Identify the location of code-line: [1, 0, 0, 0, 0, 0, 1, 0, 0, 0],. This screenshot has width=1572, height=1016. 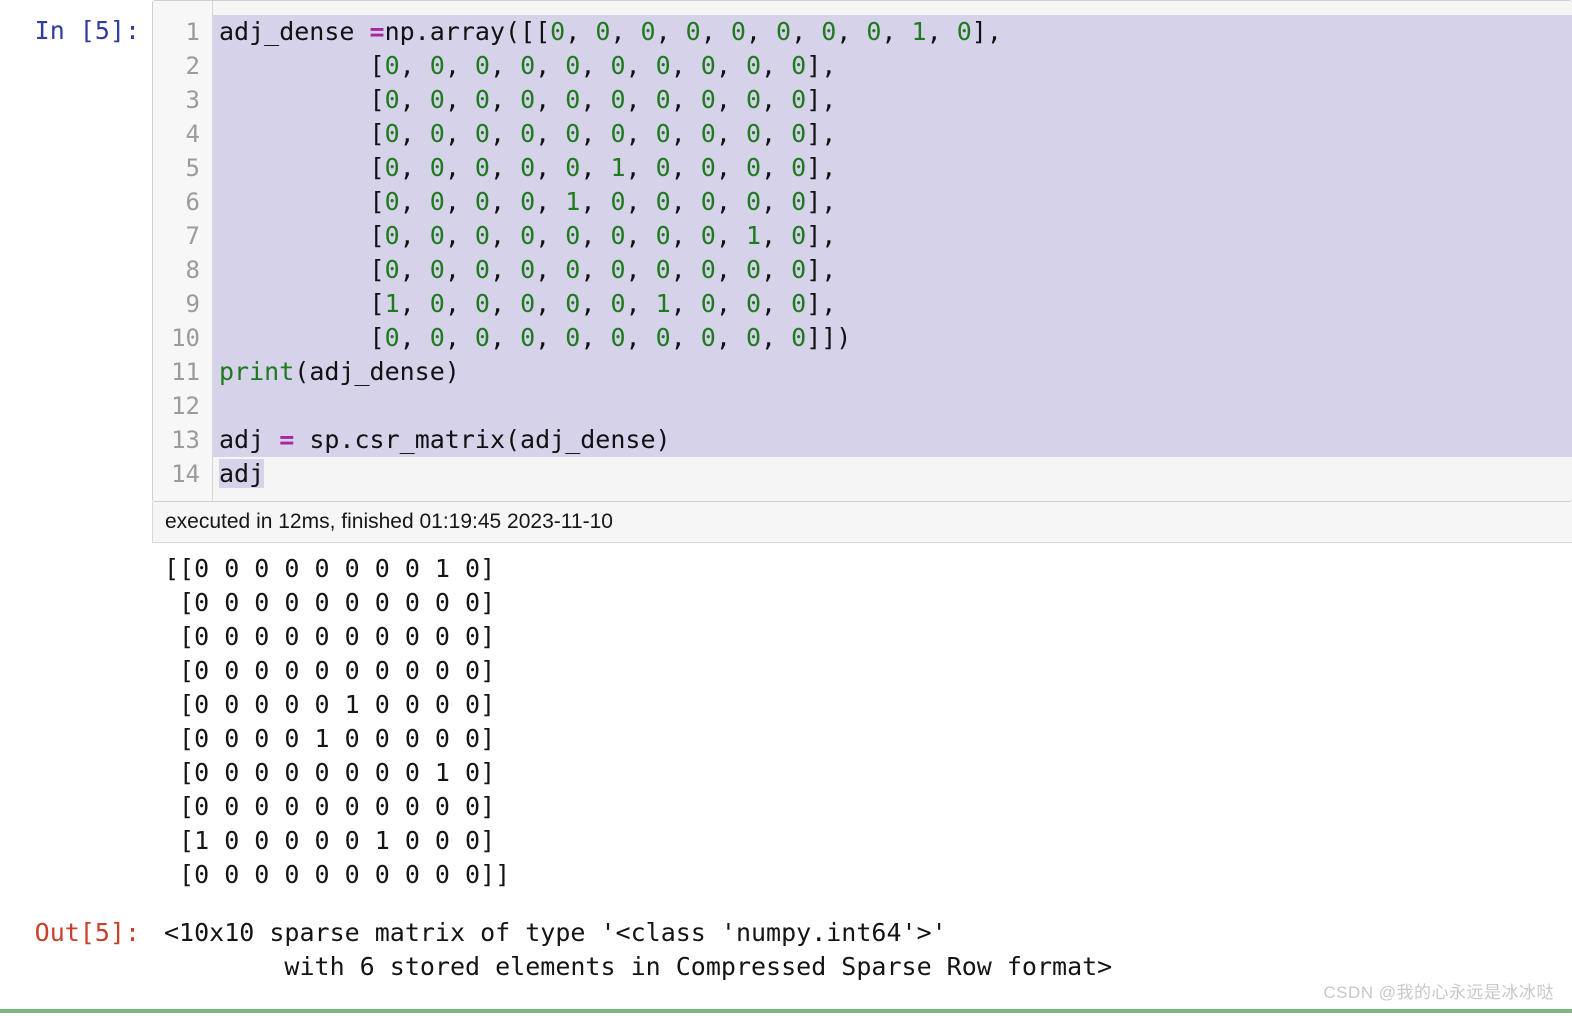
(892, 304).